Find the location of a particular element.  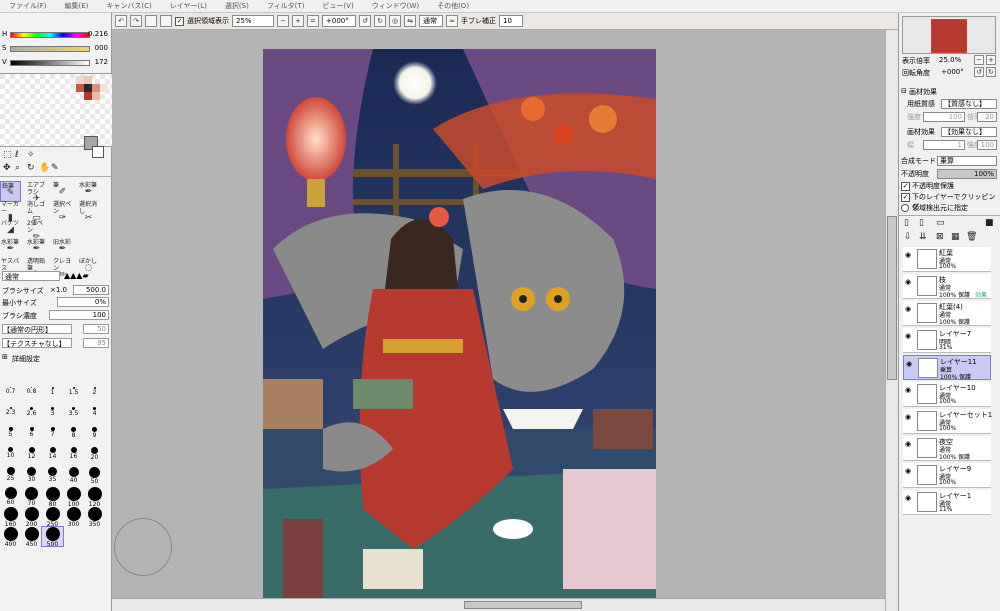

deselect-button is located at coordinates (151, 21).